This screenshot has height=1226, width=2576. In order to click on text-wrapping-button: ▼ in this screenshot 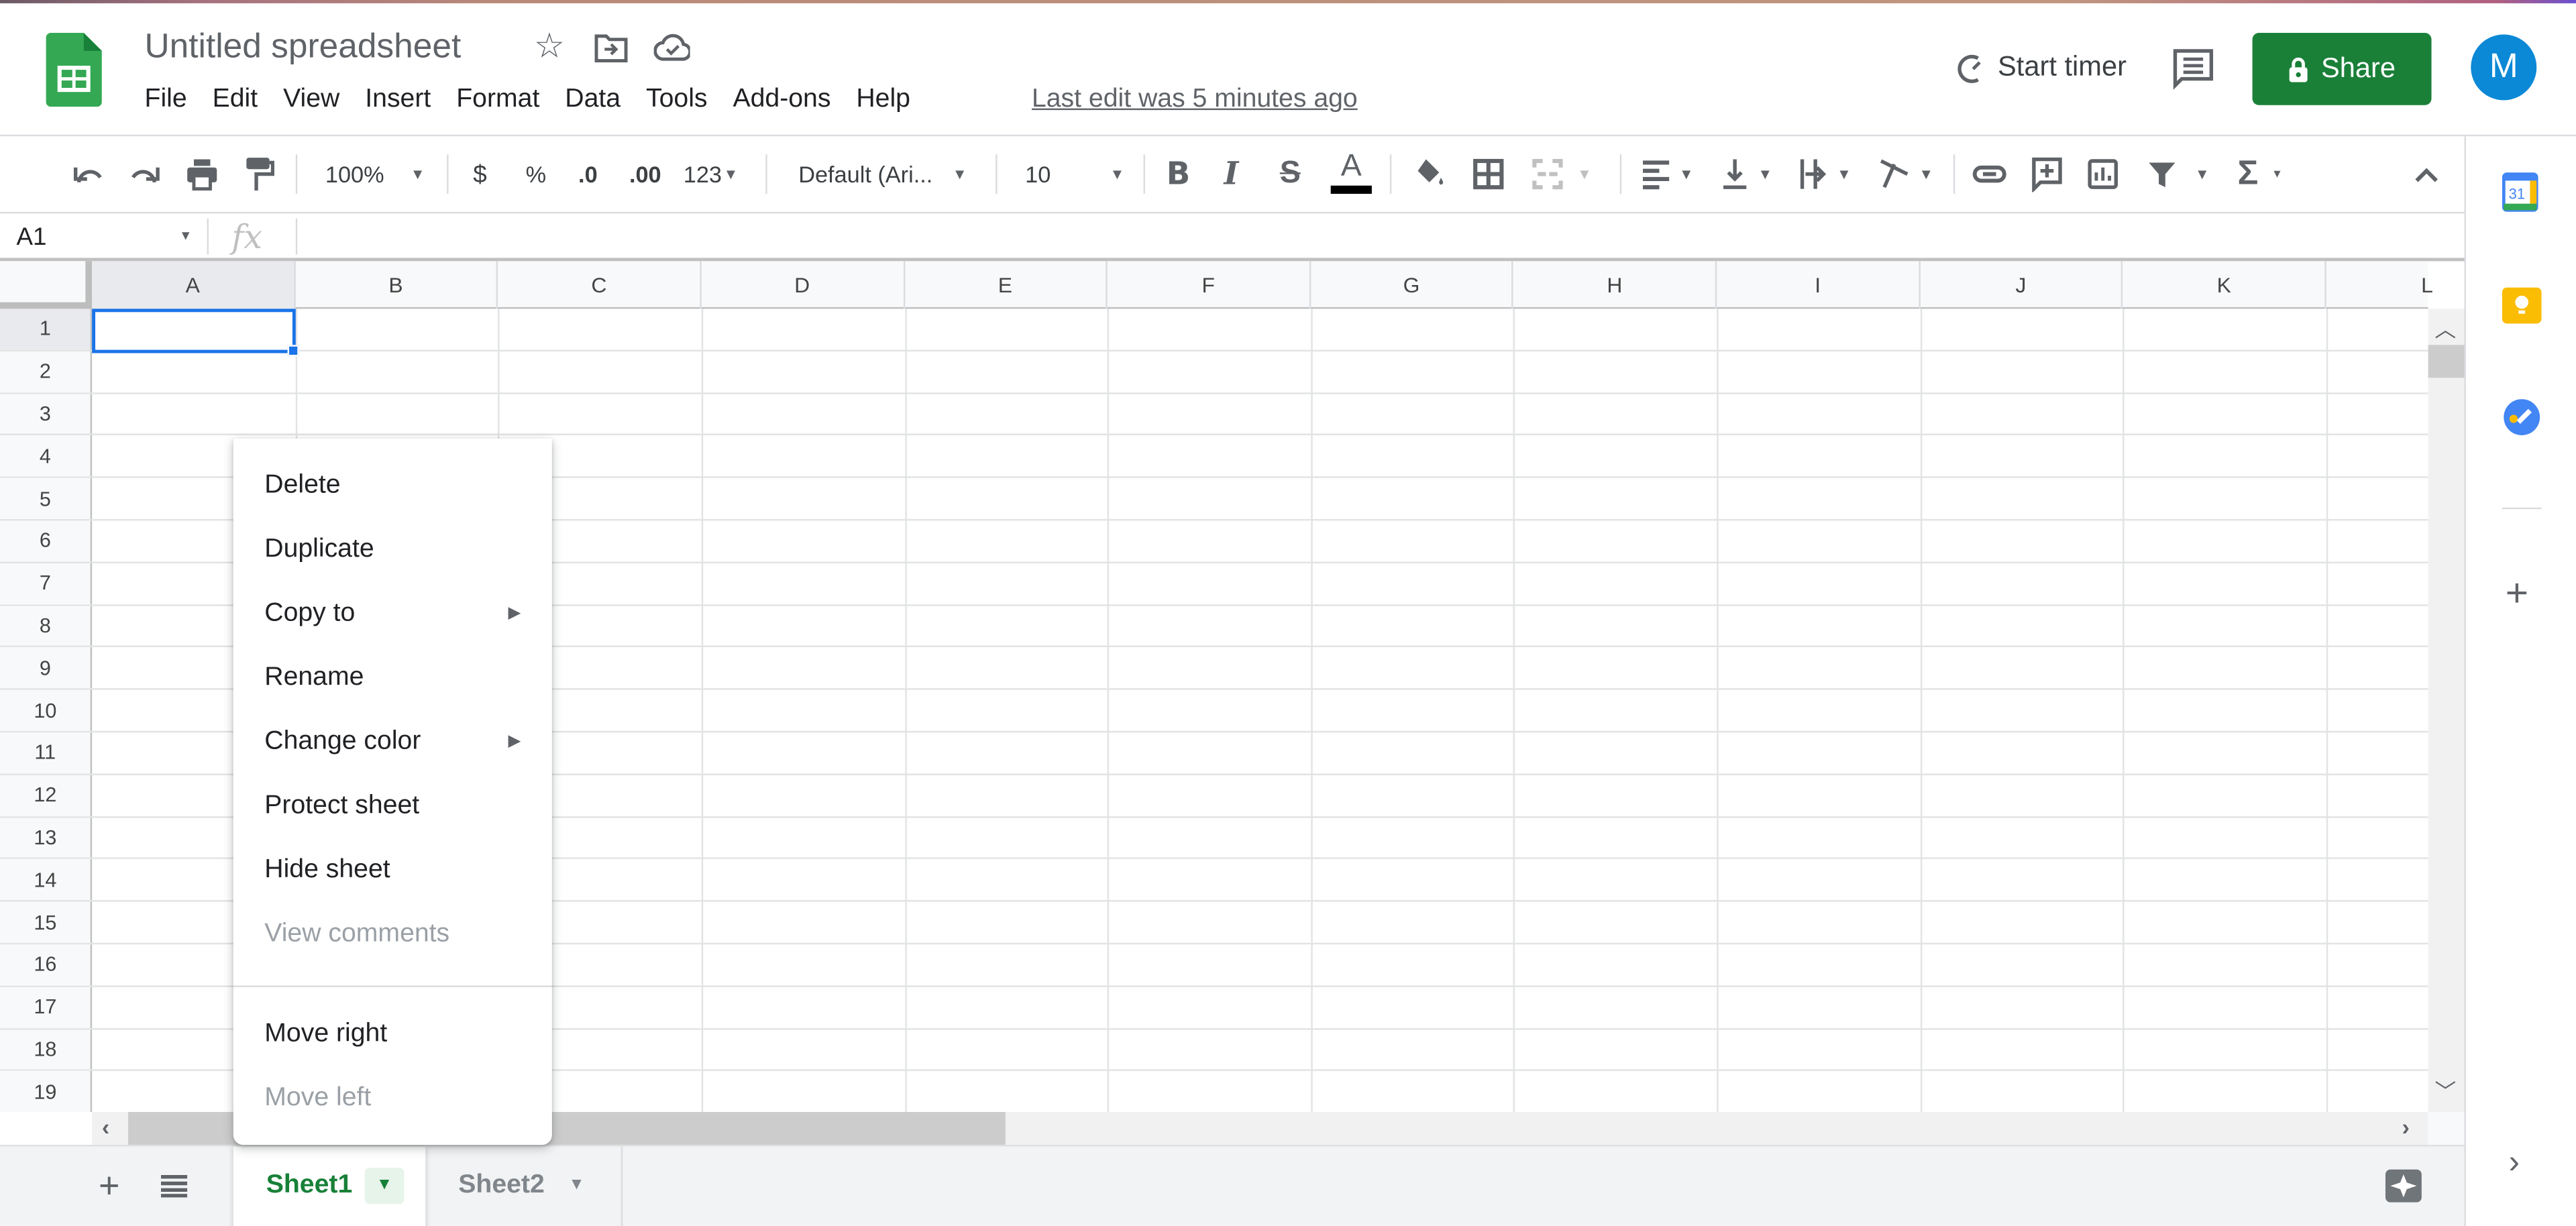, I will do `click(1824, 174)`.